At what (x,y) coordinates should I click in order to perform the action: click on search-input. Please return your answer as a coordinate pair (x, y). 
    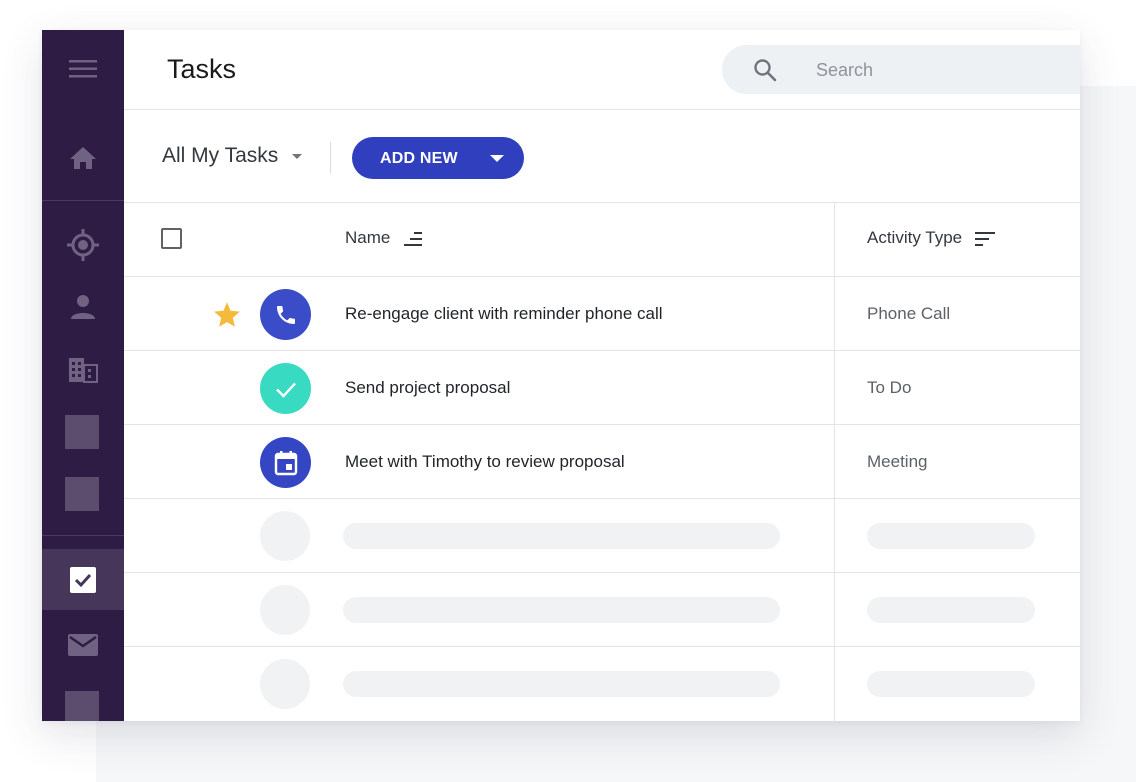
    Looking at the image, I should click on (947, 70).